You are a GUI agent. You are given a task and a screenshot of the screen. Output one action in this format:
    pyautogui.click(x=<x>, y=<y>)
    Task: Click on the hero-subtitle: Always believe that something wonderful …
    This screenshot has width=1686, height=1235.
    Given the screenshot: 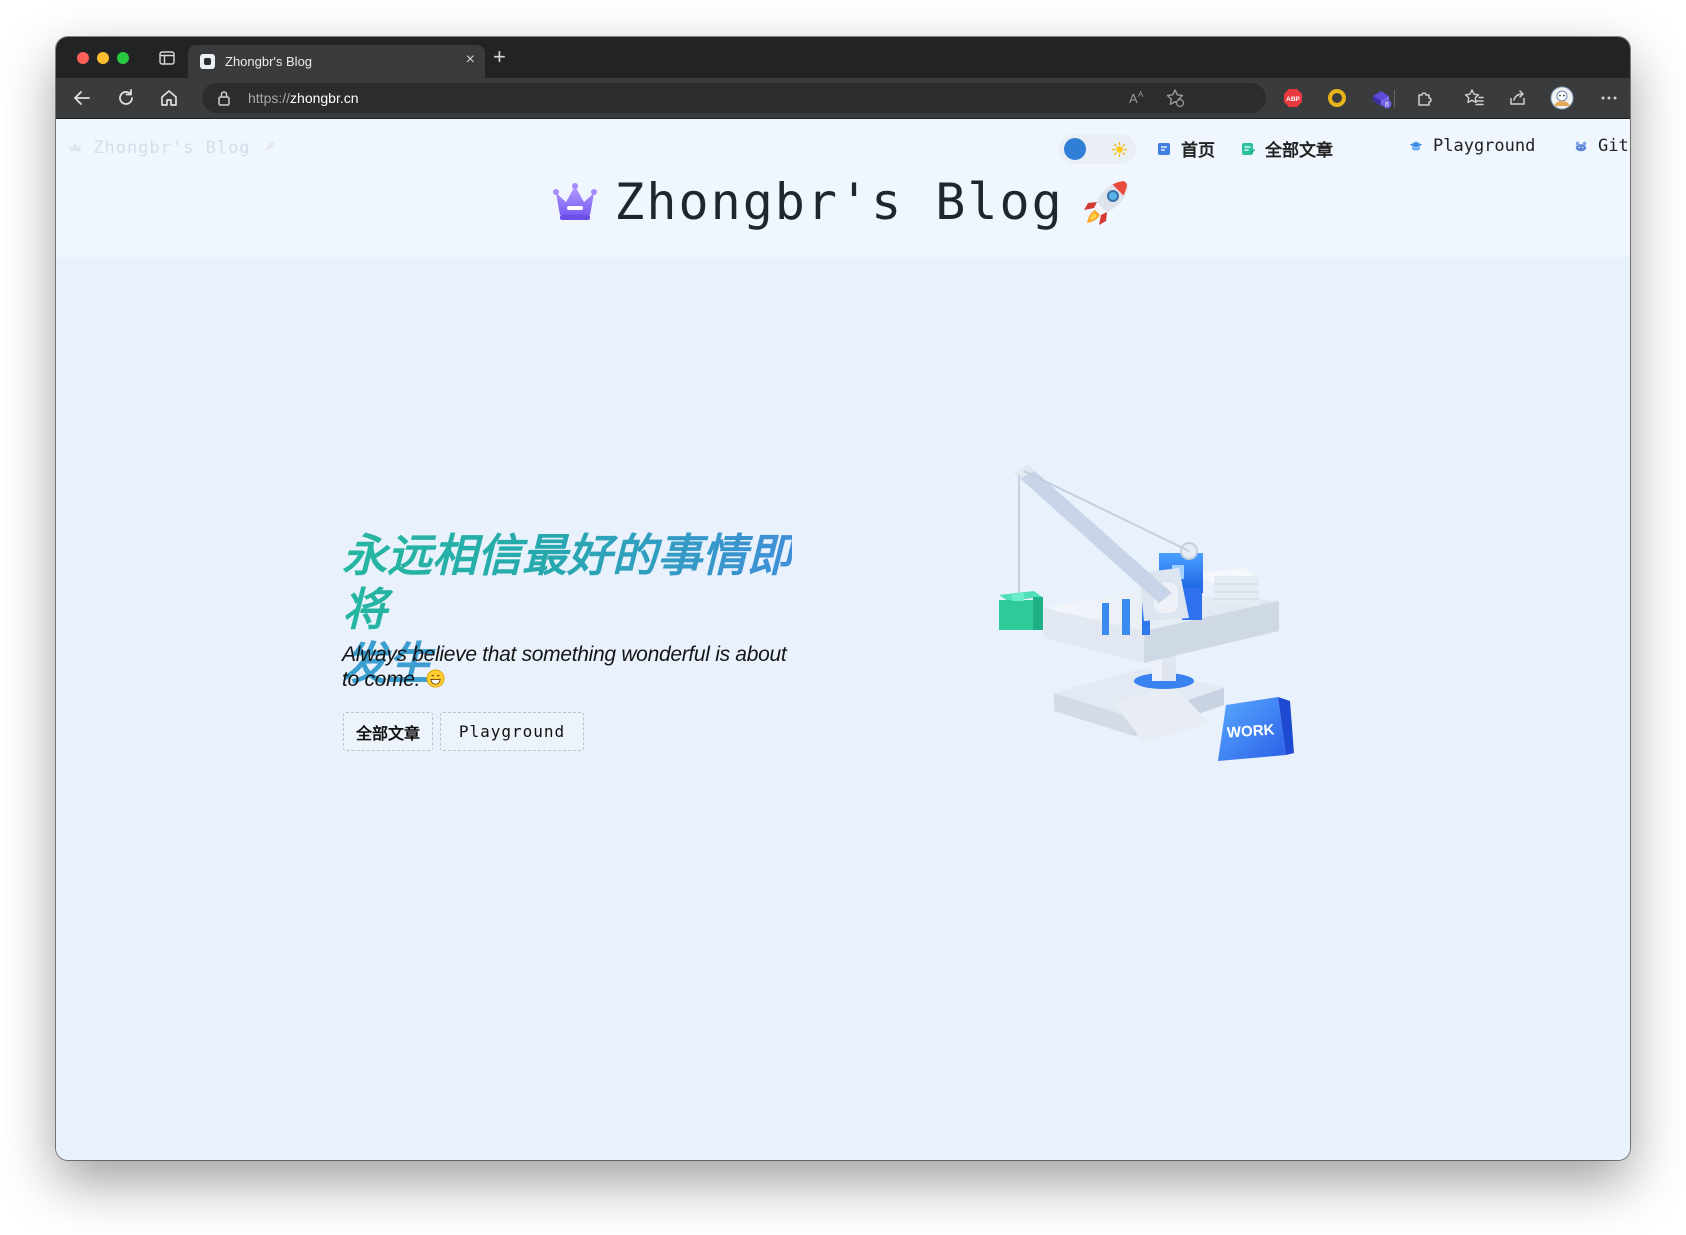 What is the action you would take?
    pyautogui.click(x=567, y=667)
    